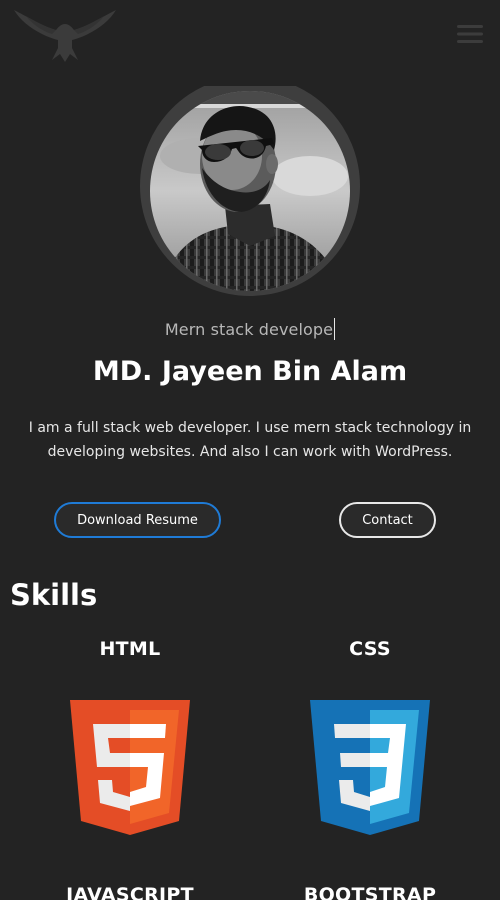 This screenshot has width=500, height=900. Describe the element at coordinates (65, 34) in the screenshot. I see `eagle-logo-icon` at that location.